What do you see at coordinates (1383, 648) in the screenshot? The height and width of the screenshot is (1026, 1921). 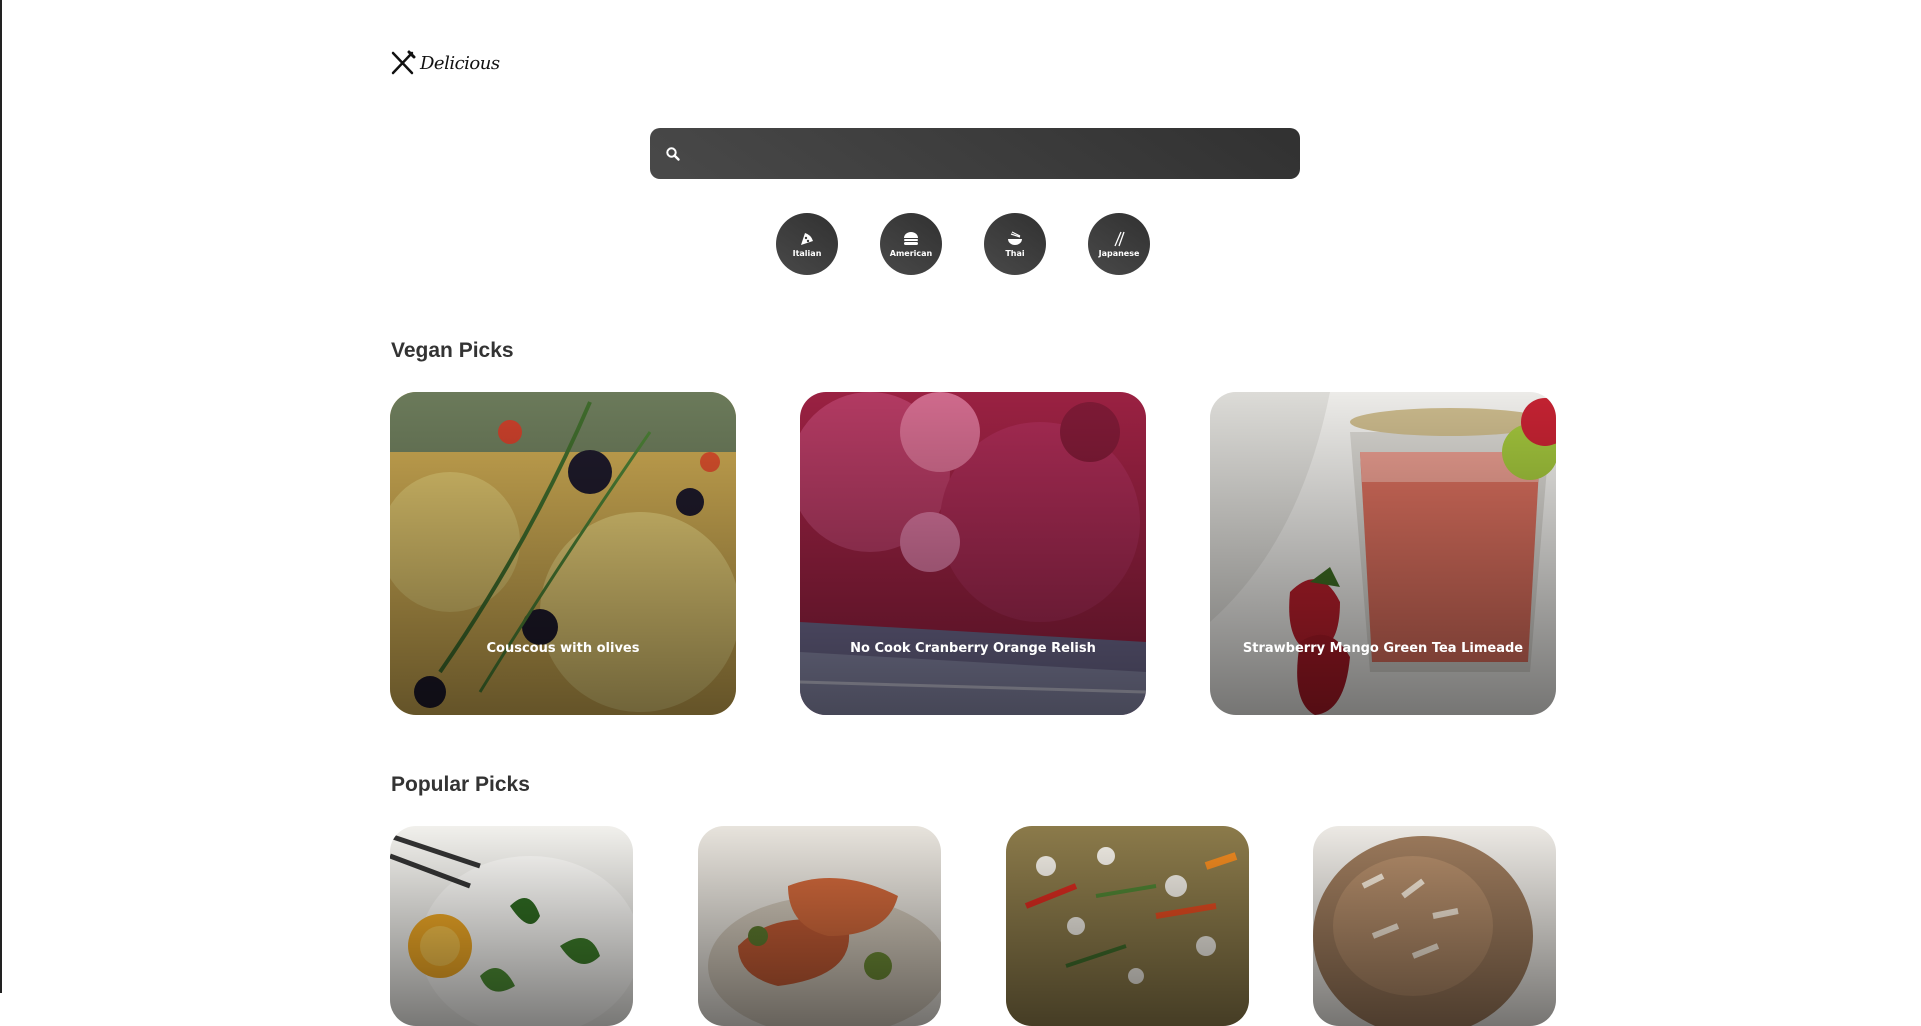 I see `recipe-title: Strawberry Mango Green Tea Limeade` at bounding box center [1383, 648].